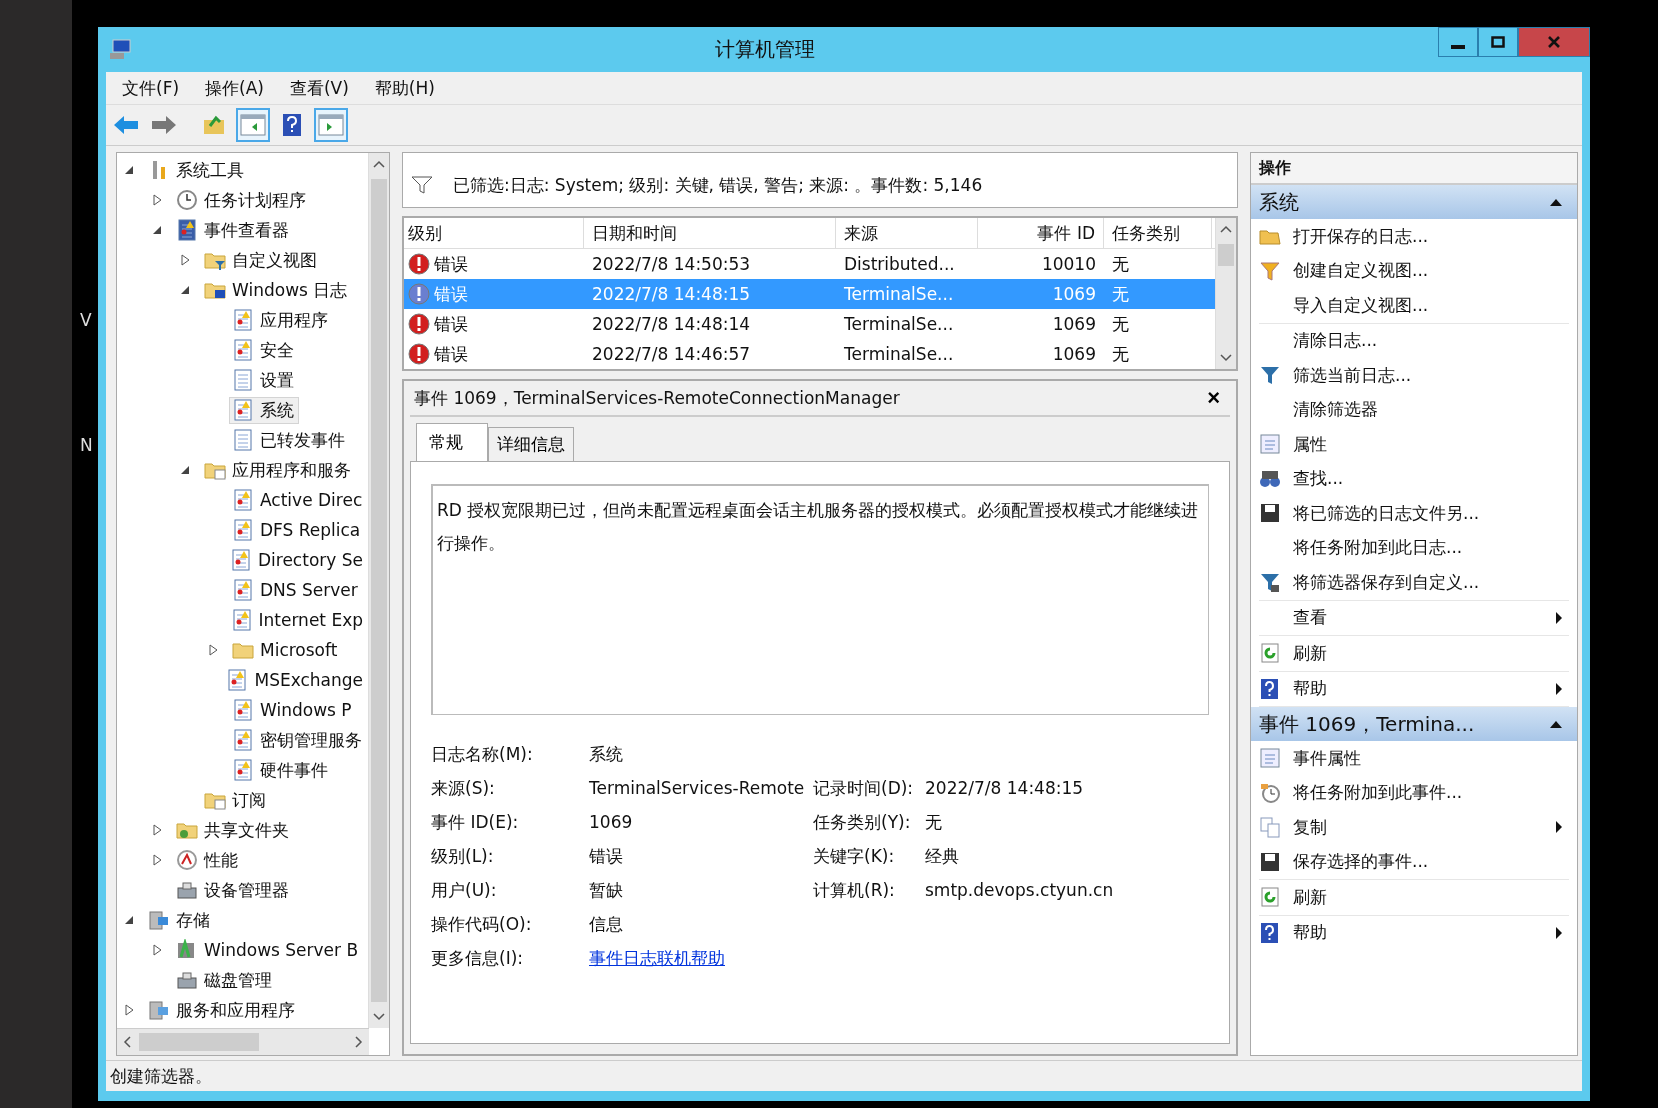  What do you see at coordinates (1414, 202) in the screenshot?
I see `section-header: 系统` at bounding box center [1414, 202].